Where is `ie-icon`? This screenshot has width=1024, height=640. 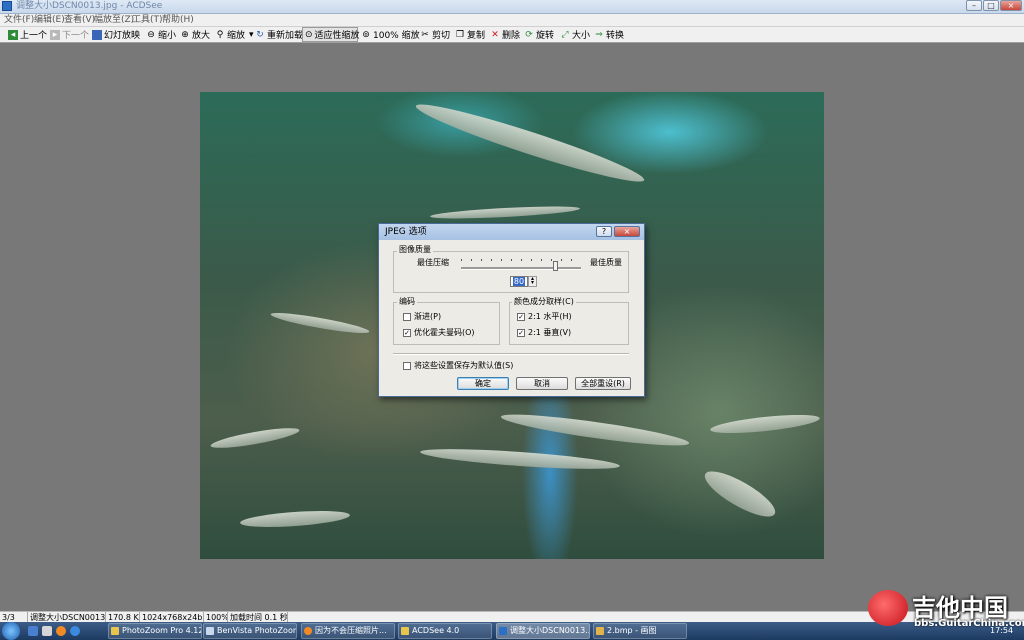
ie-icon is located at coordinates (75, 631).